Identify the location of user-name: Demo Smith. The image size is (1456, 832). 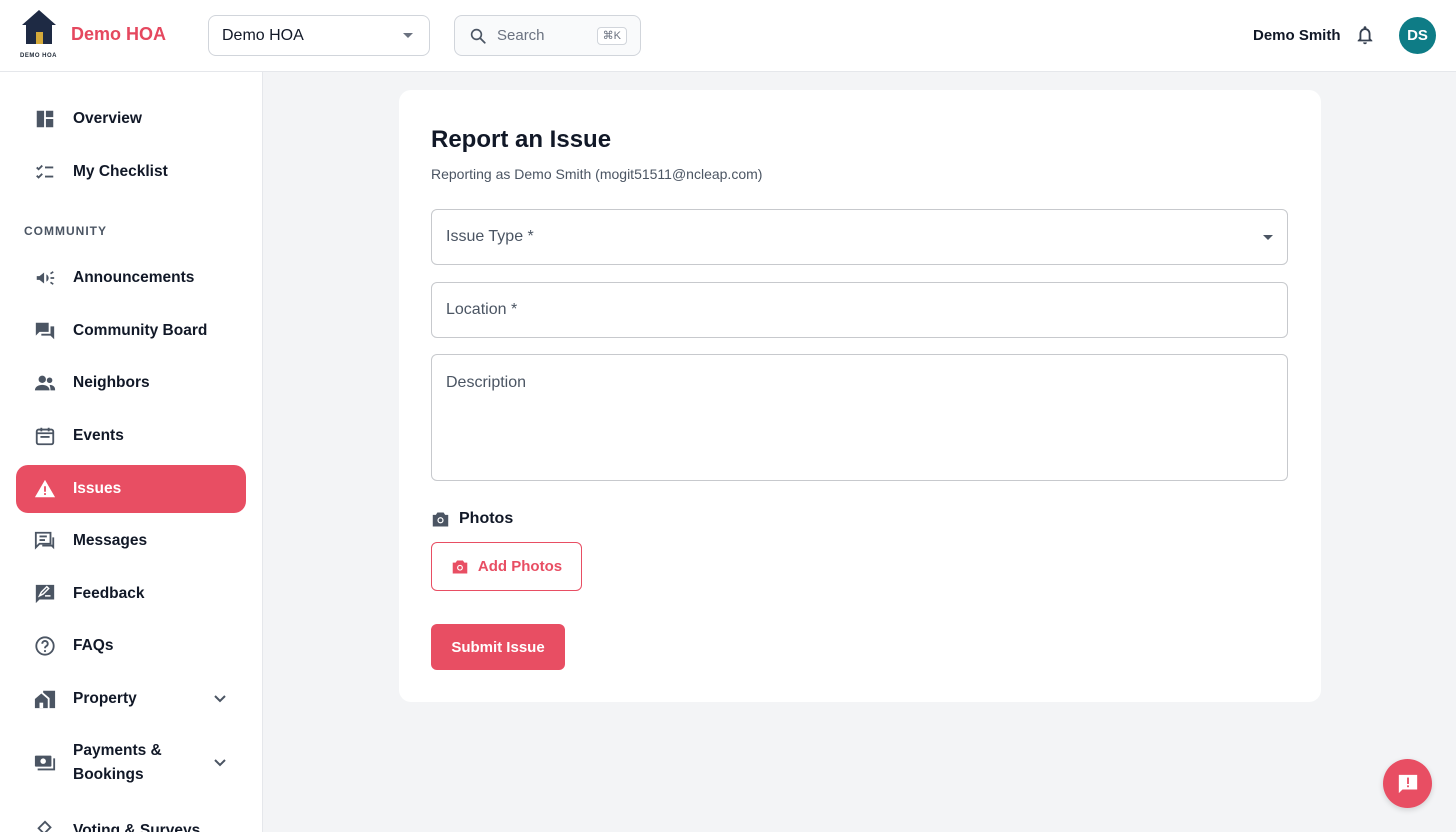
(1297, 35).